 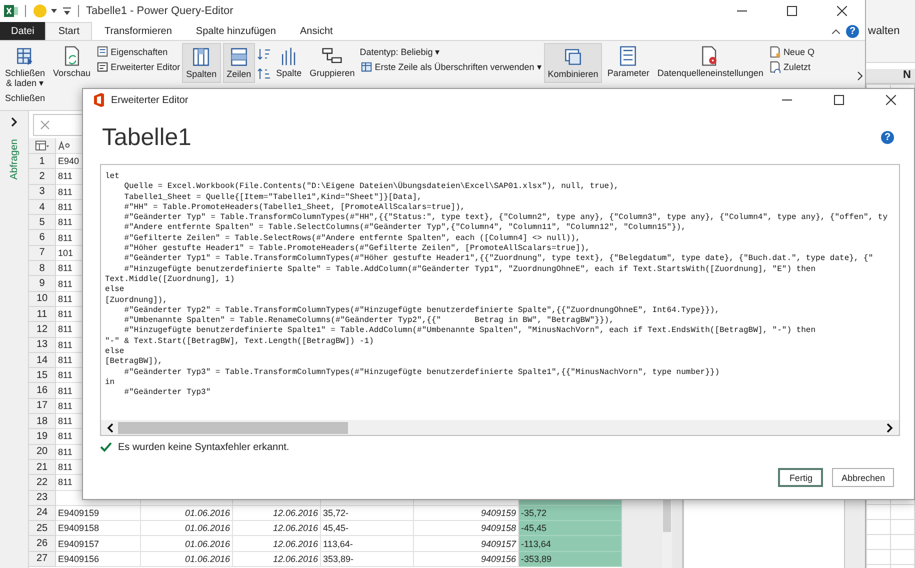 What do you see at coordinates (236, 31) in the screenshot?
I see `ribbon-tab: Spalte hinzufügen` at bounding box center [236, 31].